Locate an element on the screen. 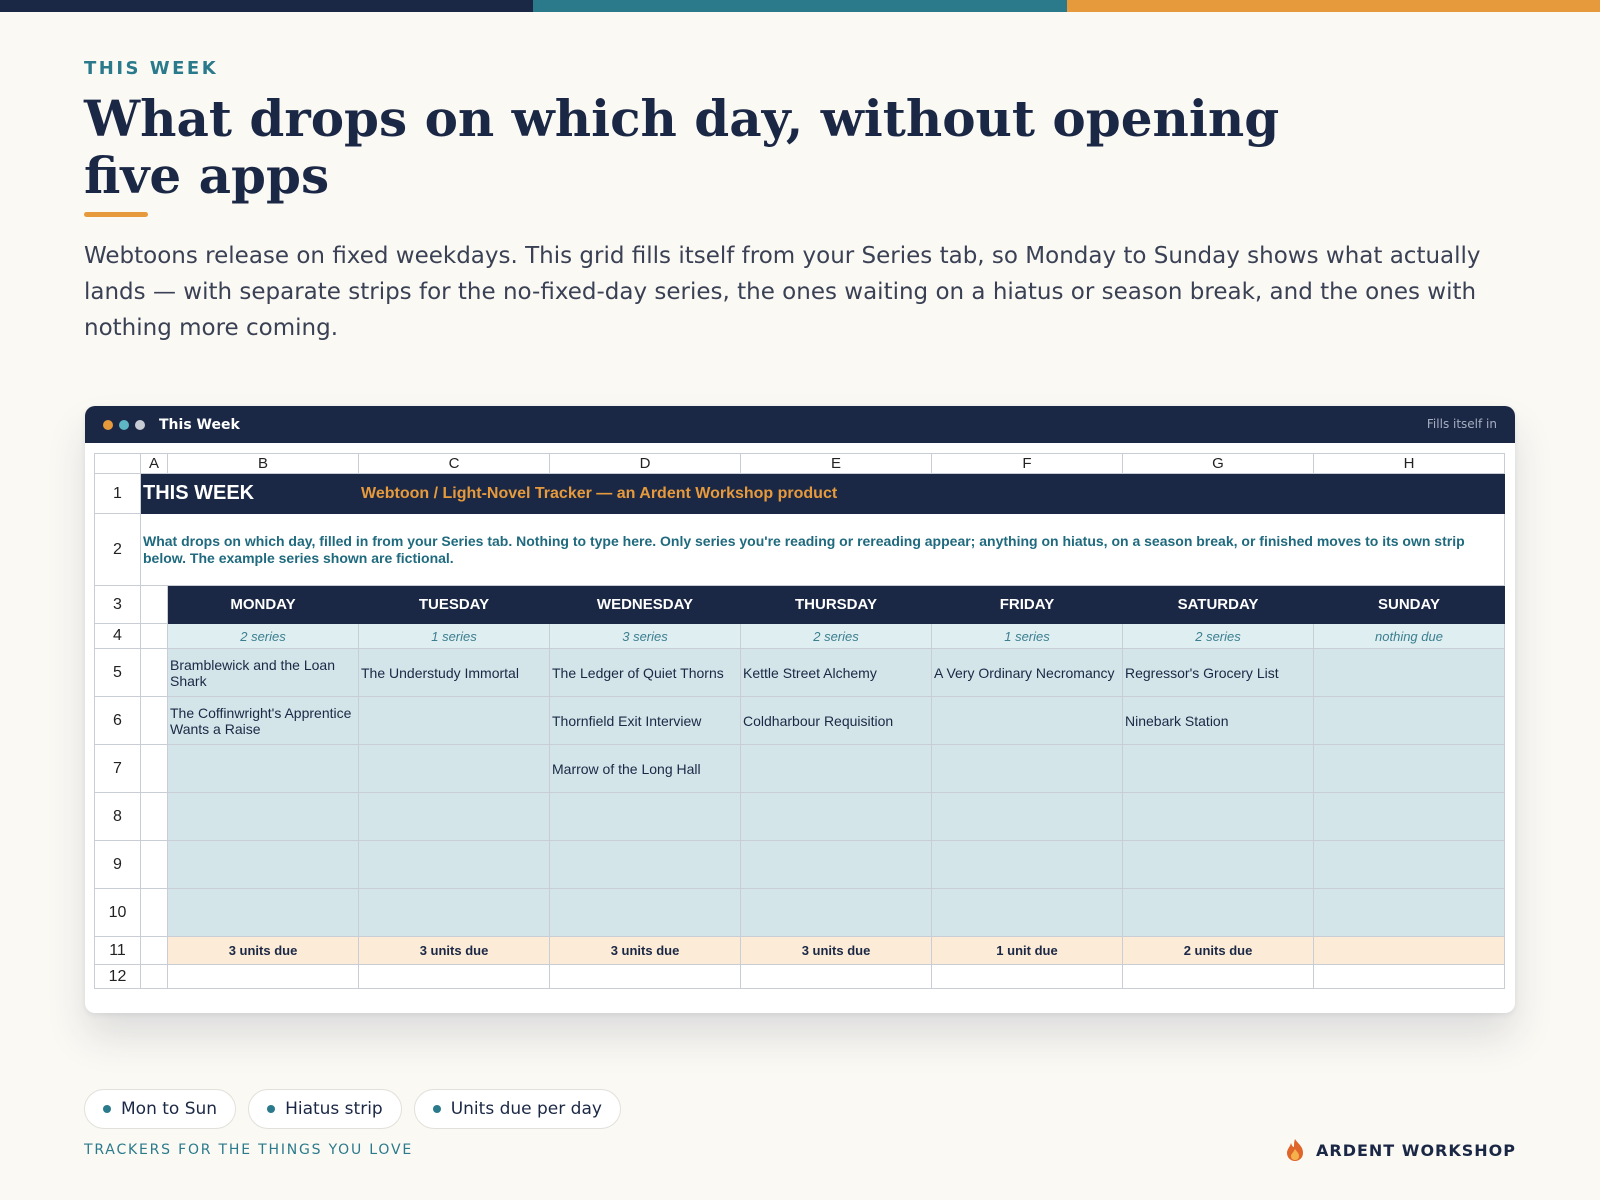  row-header-10: 10 is located at coordinates (117, 912).